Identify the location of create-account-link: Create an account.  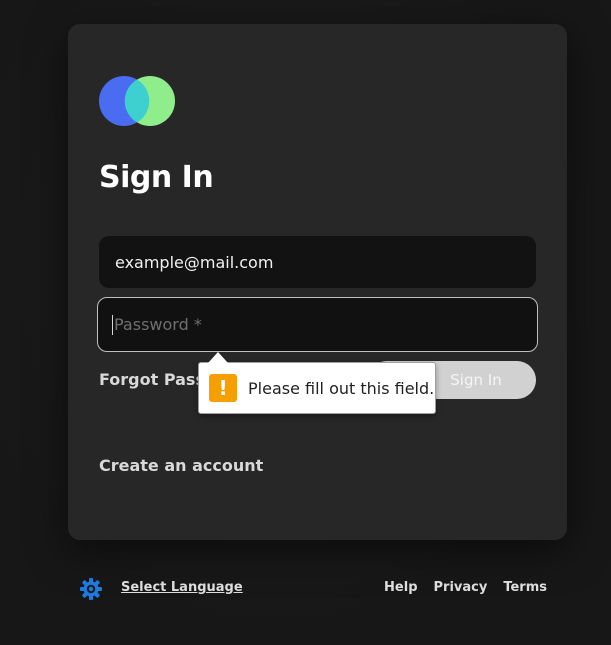
(181, 465).